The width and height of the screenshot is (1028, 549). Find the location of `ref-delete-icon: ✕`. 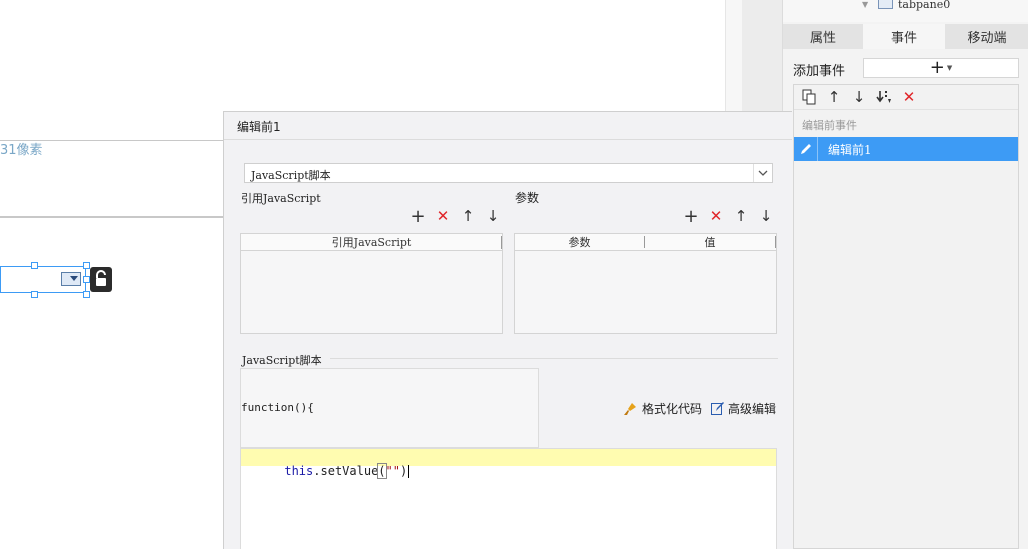

ref-delete-icon: ✕ is located at coordinates (443, 216).